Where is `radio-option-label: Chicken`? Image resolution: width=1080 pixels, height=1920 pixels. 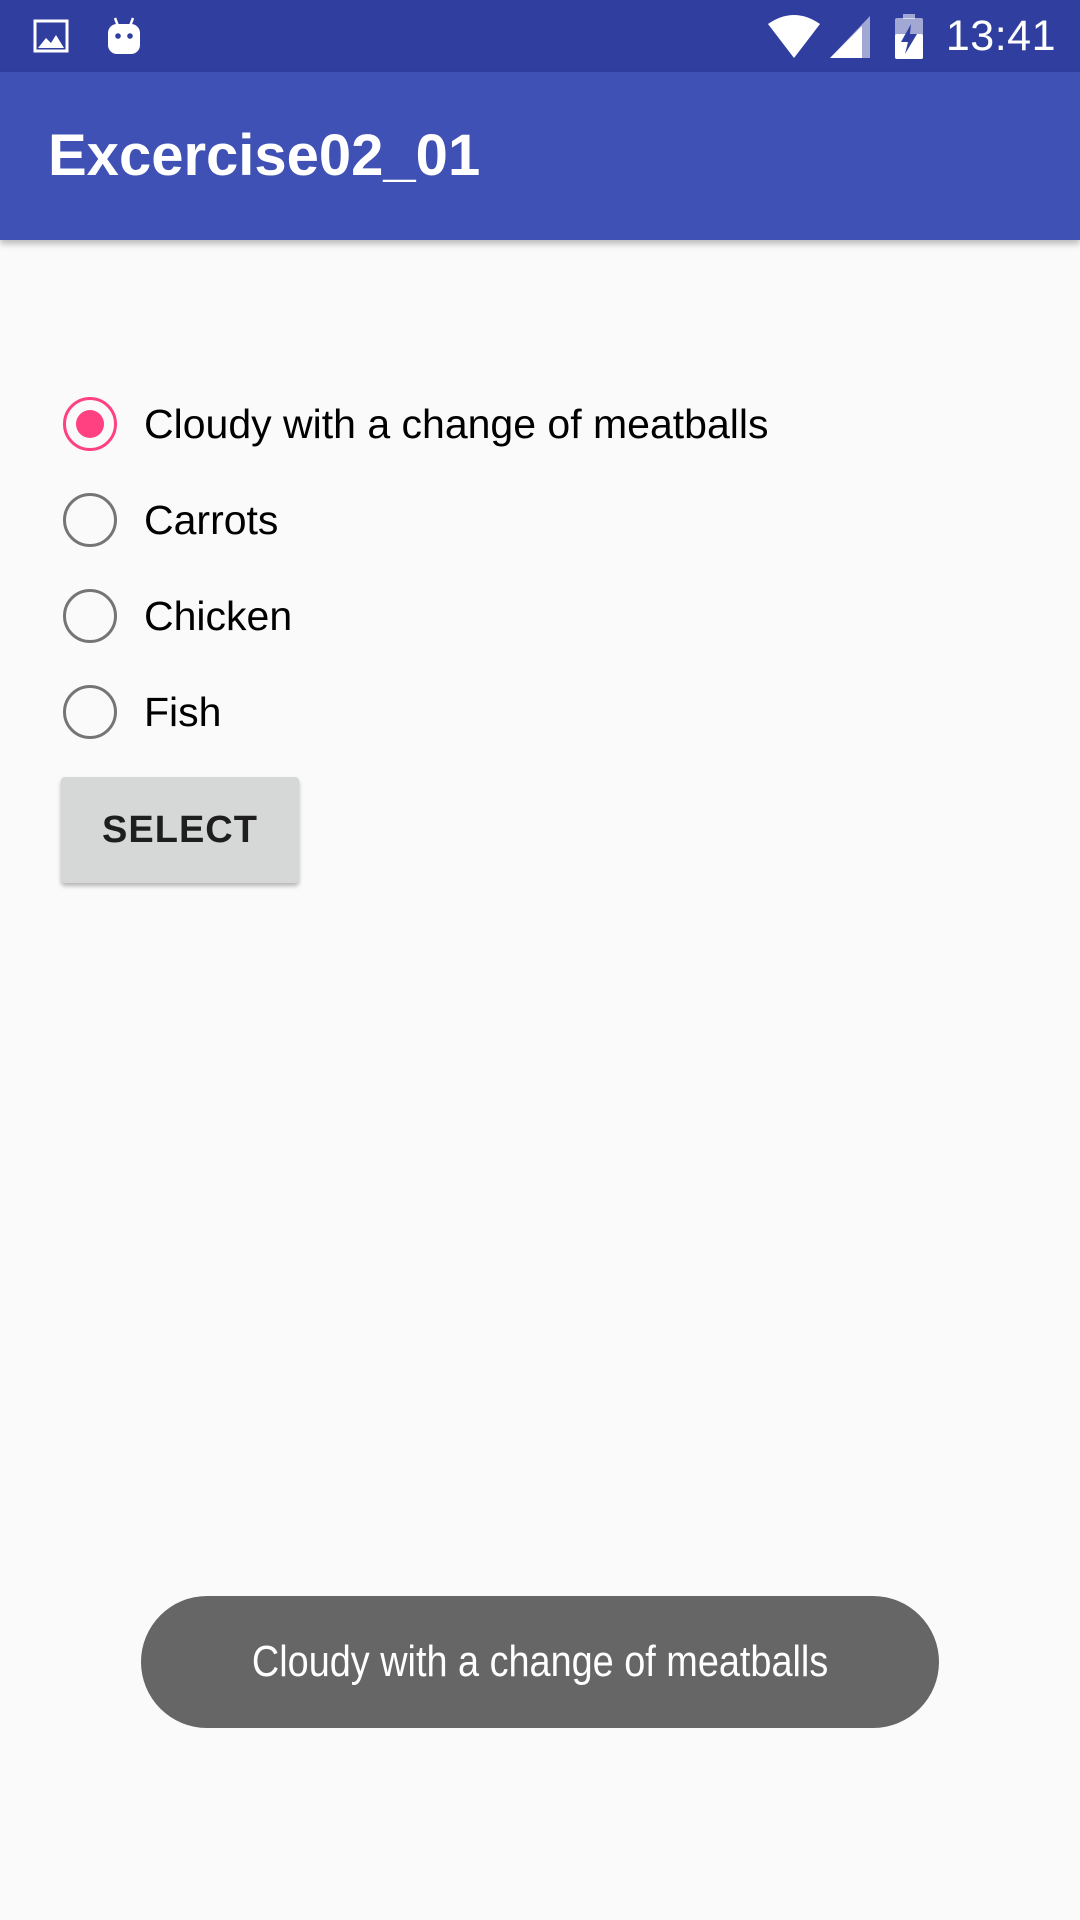
radio-option-label: Chicken is located at coordinates (218, 615).